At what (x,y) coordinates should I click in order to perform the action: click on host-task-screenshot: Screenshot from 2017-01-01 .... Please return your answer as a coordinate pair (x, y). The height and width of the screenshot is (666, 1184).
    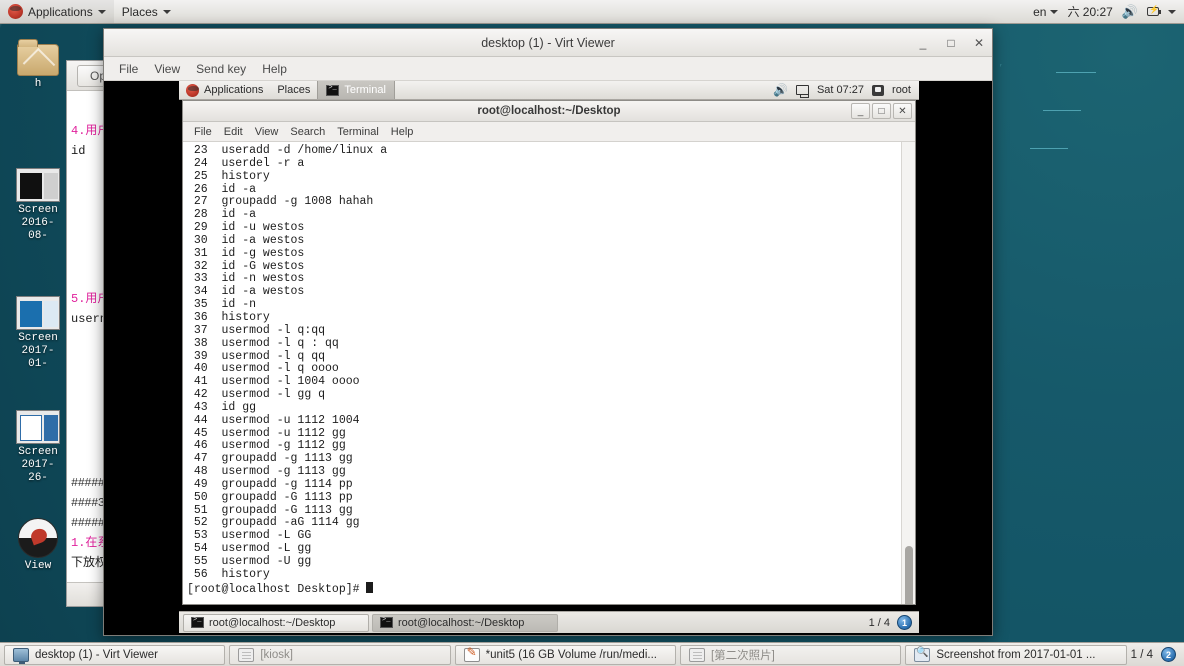
    Looking at the image, I should click on (1016, 654).